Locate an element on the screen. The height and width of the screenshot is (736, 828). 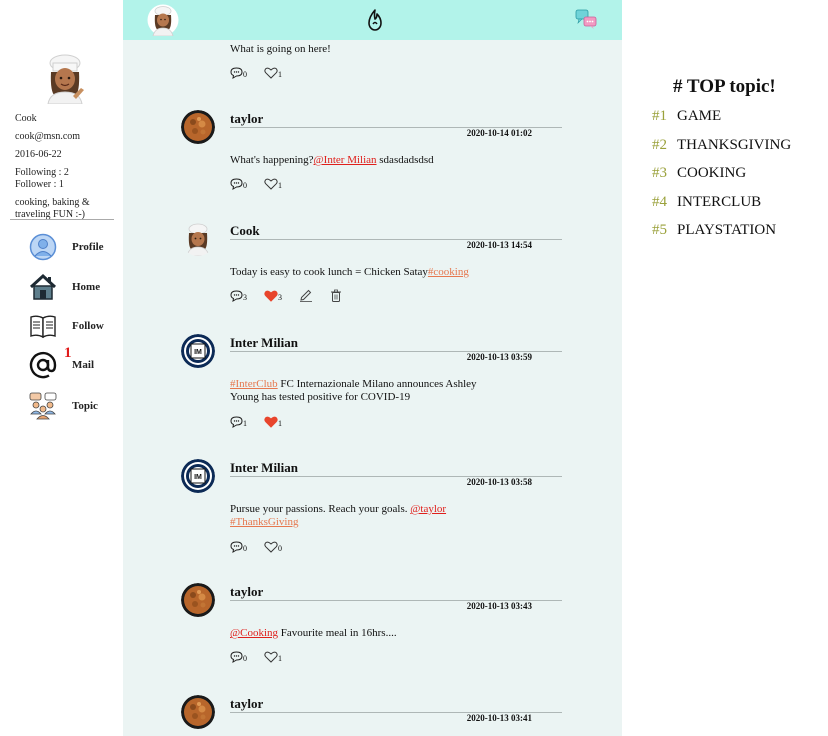
nav-item-home: Home is located at coordinates (73, 287).